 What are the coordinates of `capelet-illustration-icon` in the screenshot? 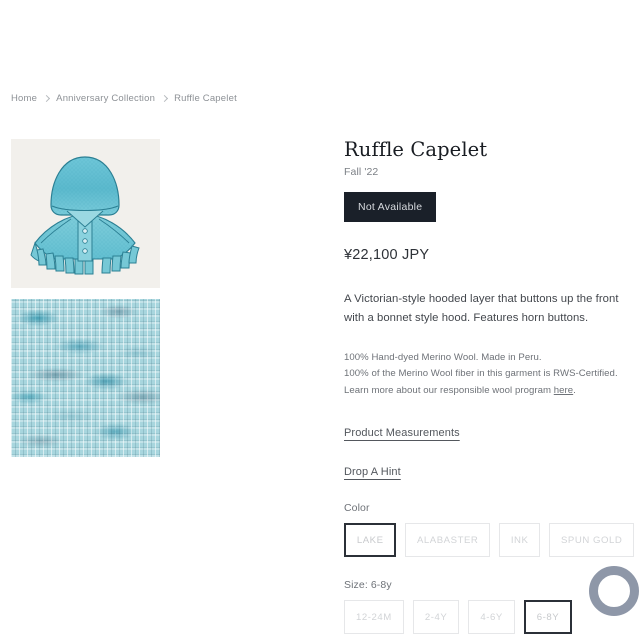 It's located at (85, 213).